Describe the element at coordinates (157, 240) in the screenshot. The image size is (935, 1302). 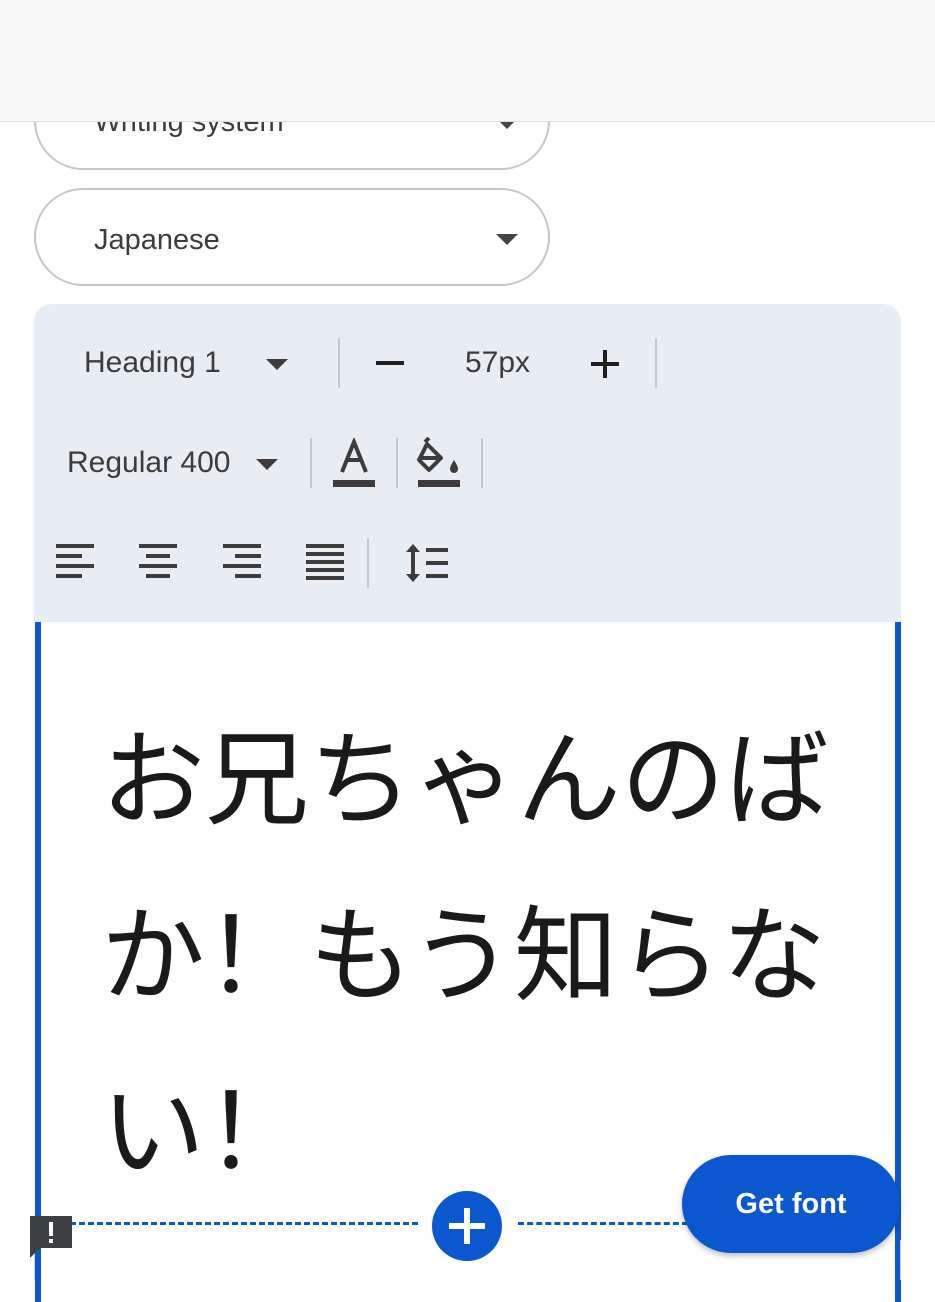
I see `language-label: Japanese` at that location.